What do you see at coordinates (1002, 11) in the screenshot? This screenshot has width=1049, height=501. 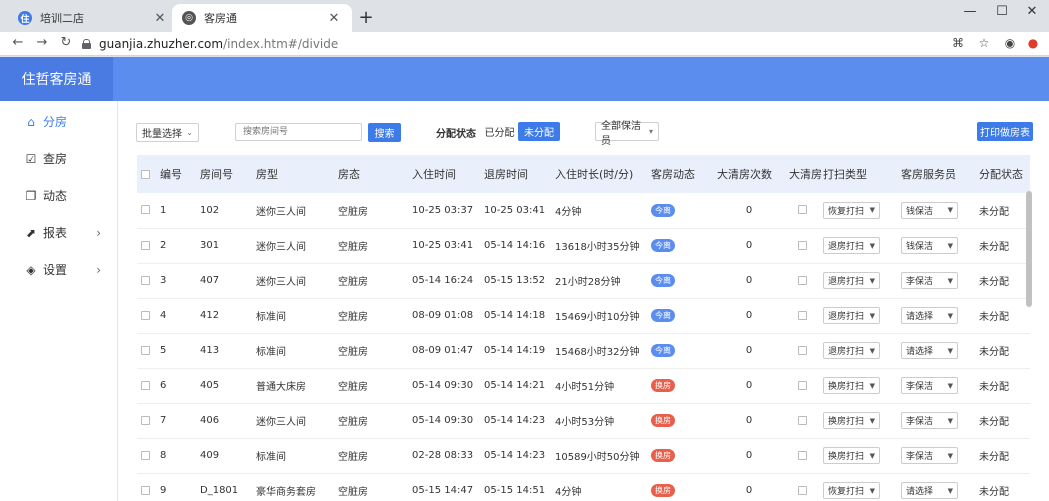 I see `maximize-icon: ☐` at bounding box center [1002, 11].